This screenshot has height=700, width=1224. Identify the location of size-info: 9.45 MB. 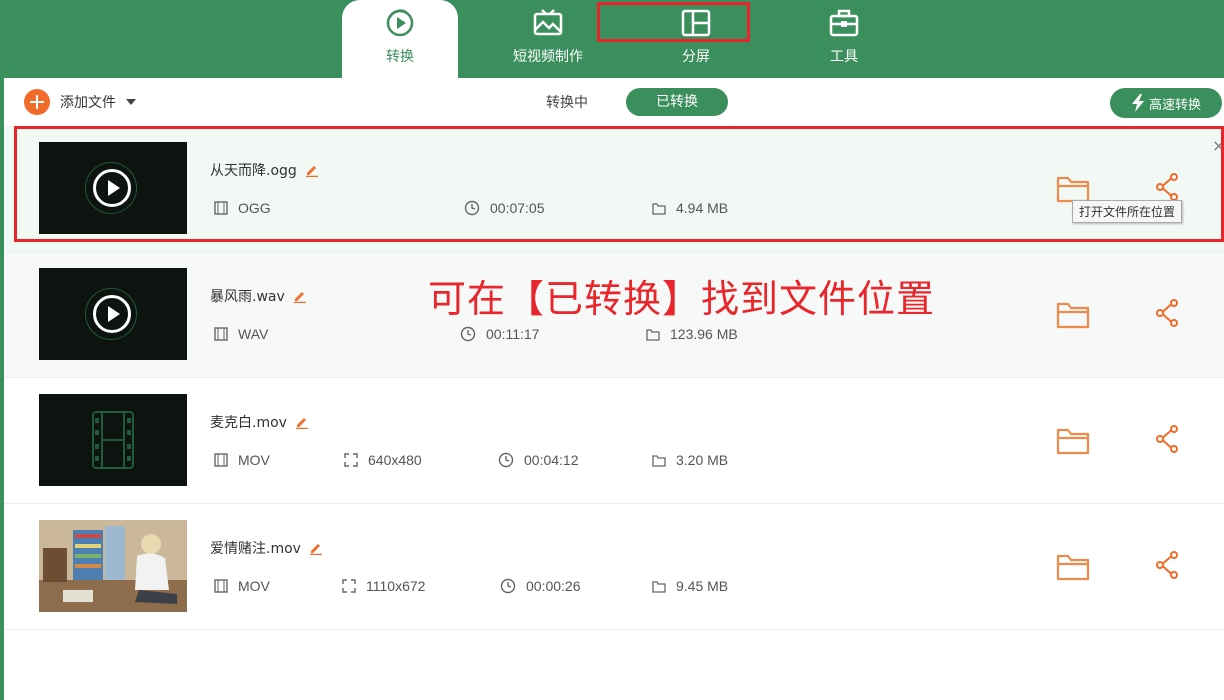
(690, 586).